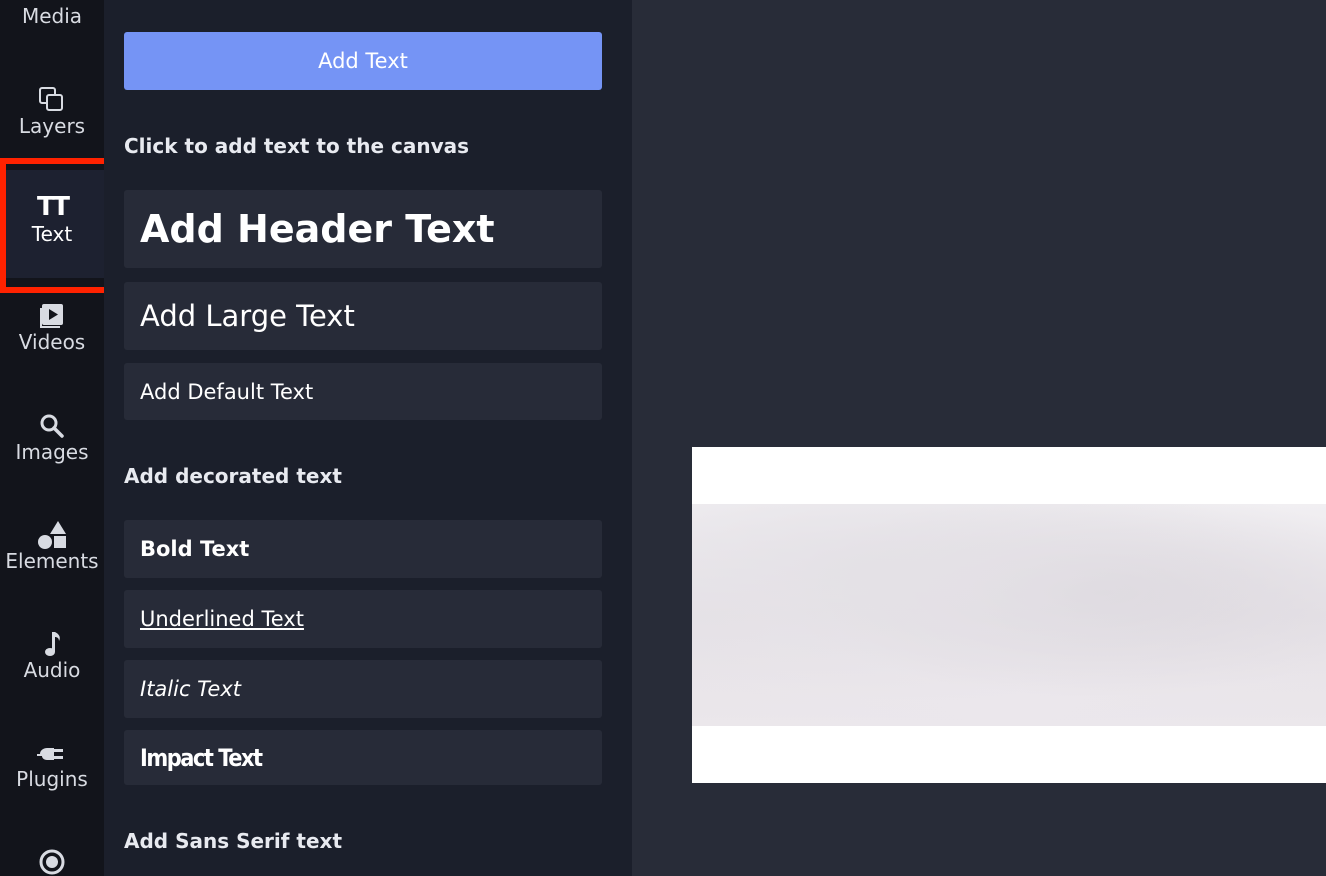 The image size is (1326, 876). I want to click on layers-icon, so click(52, 99).